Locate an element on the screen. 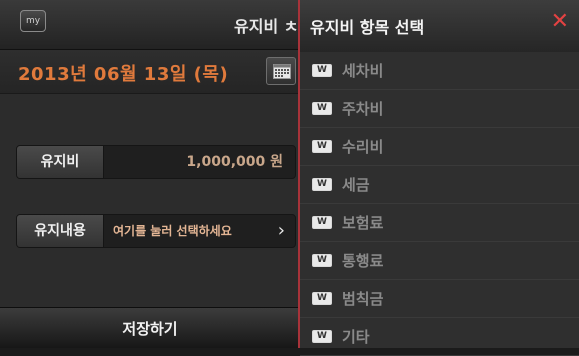  close-icon: ✕ is located at coordinates (560, 22).